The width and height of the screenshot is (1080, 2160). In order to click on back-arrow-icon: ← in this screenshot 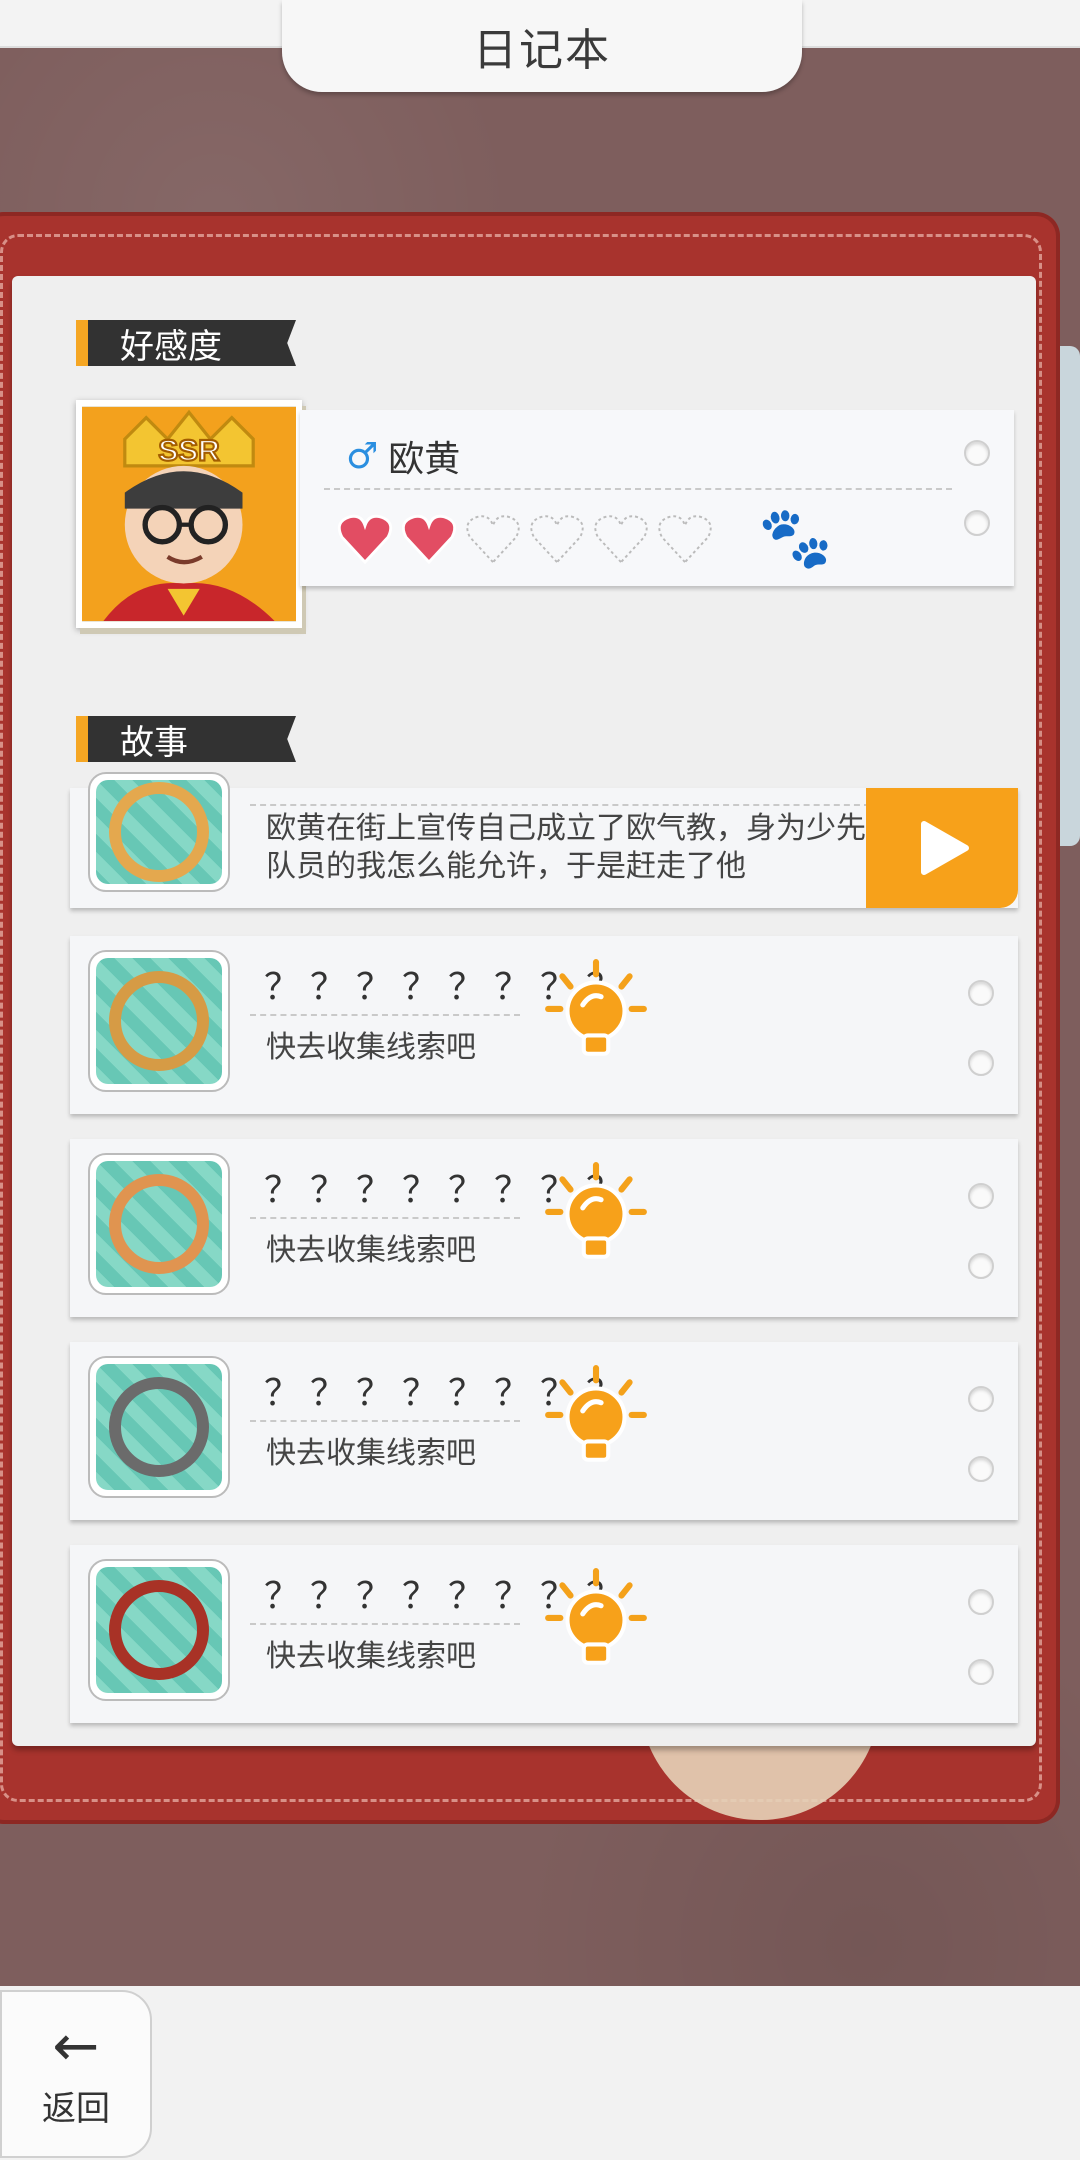, I will do `click(76, 2046)`.